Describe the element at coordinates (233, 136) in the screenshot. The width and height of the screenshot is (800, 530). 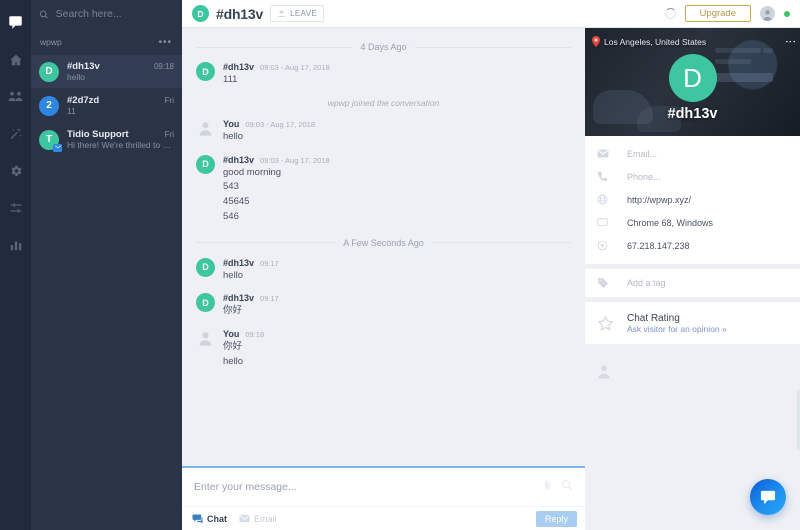
I see `message-text: hello` at that location.